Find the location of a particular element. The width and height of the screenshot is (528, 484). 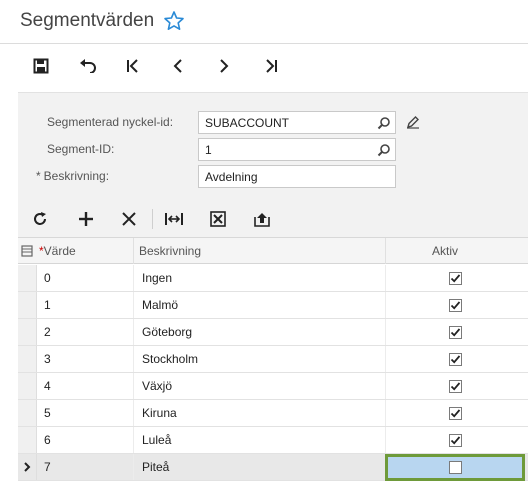

grid-toolbar is located at coordinates (273, 220).